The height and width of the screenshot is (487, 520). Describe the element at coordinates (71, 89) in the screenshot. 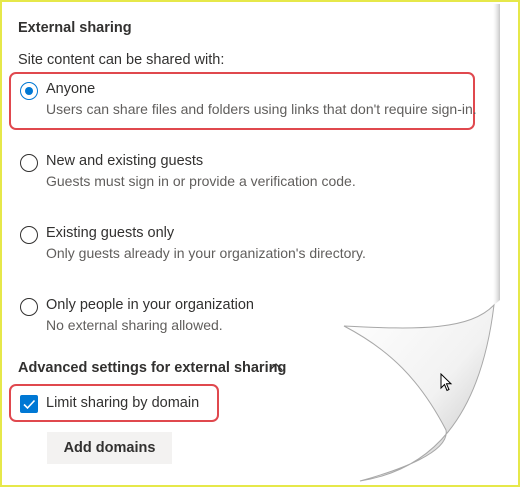

I see `option-label-anyone: Anyone` at that location.